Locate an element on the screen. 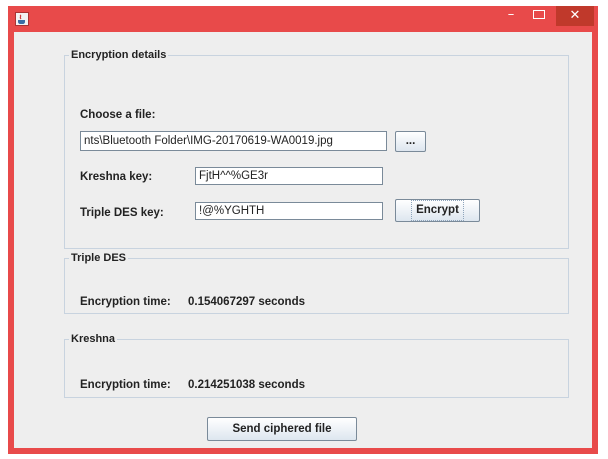 The width and height of the screenshot is (608, 459). kreshna-legend: Kreshna is located at coordinates (93, 339).